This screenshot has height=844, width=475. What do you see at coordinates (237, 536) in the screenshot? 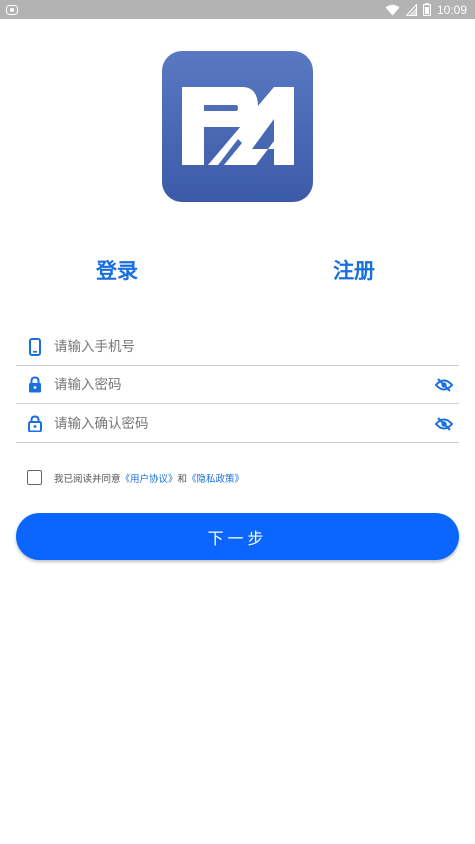
I see `next-button: 下一步` at bounding box center [237, 536].